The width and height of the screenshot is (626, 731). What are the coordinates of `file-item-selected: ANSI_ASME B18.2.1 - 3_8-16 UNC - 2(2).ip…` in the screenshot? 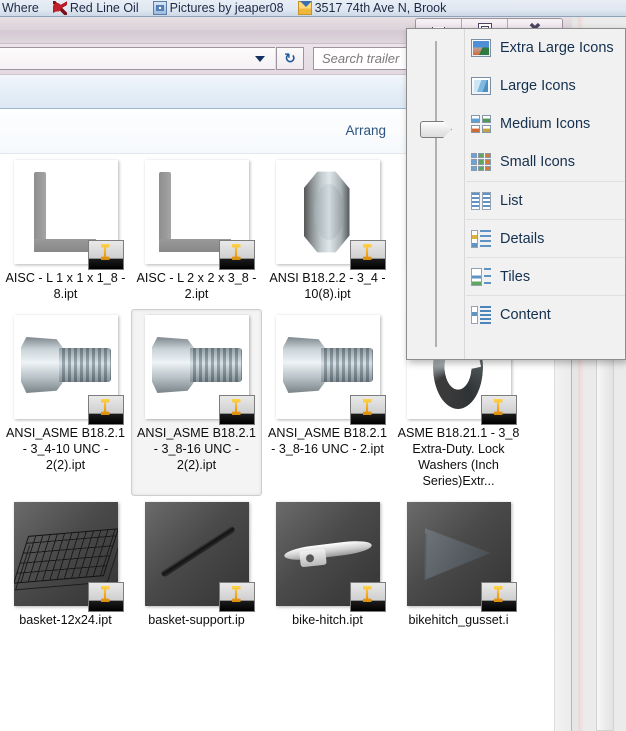 It's located at (196, 402).